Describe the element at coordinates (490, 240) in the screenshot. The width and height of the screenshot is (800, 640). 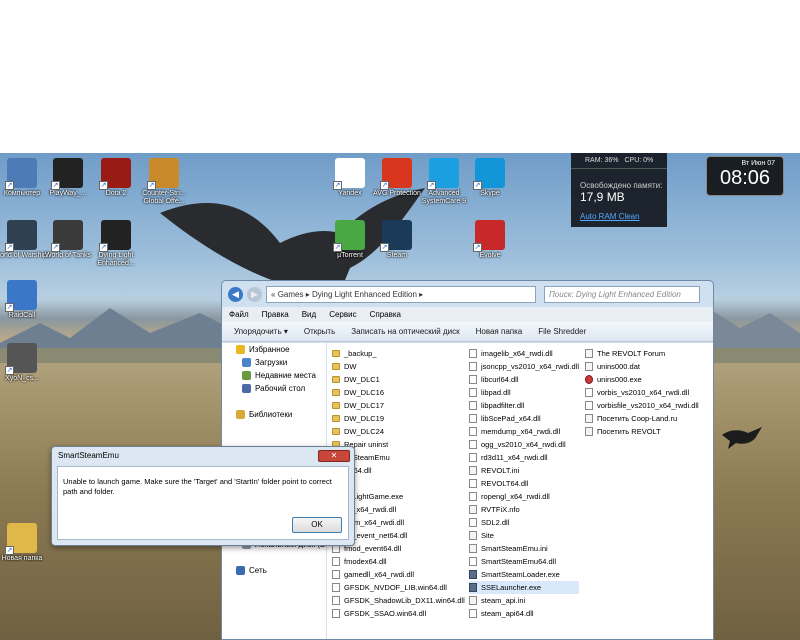
I see `desktop-shortcut: ↗ Evolve` at that location.